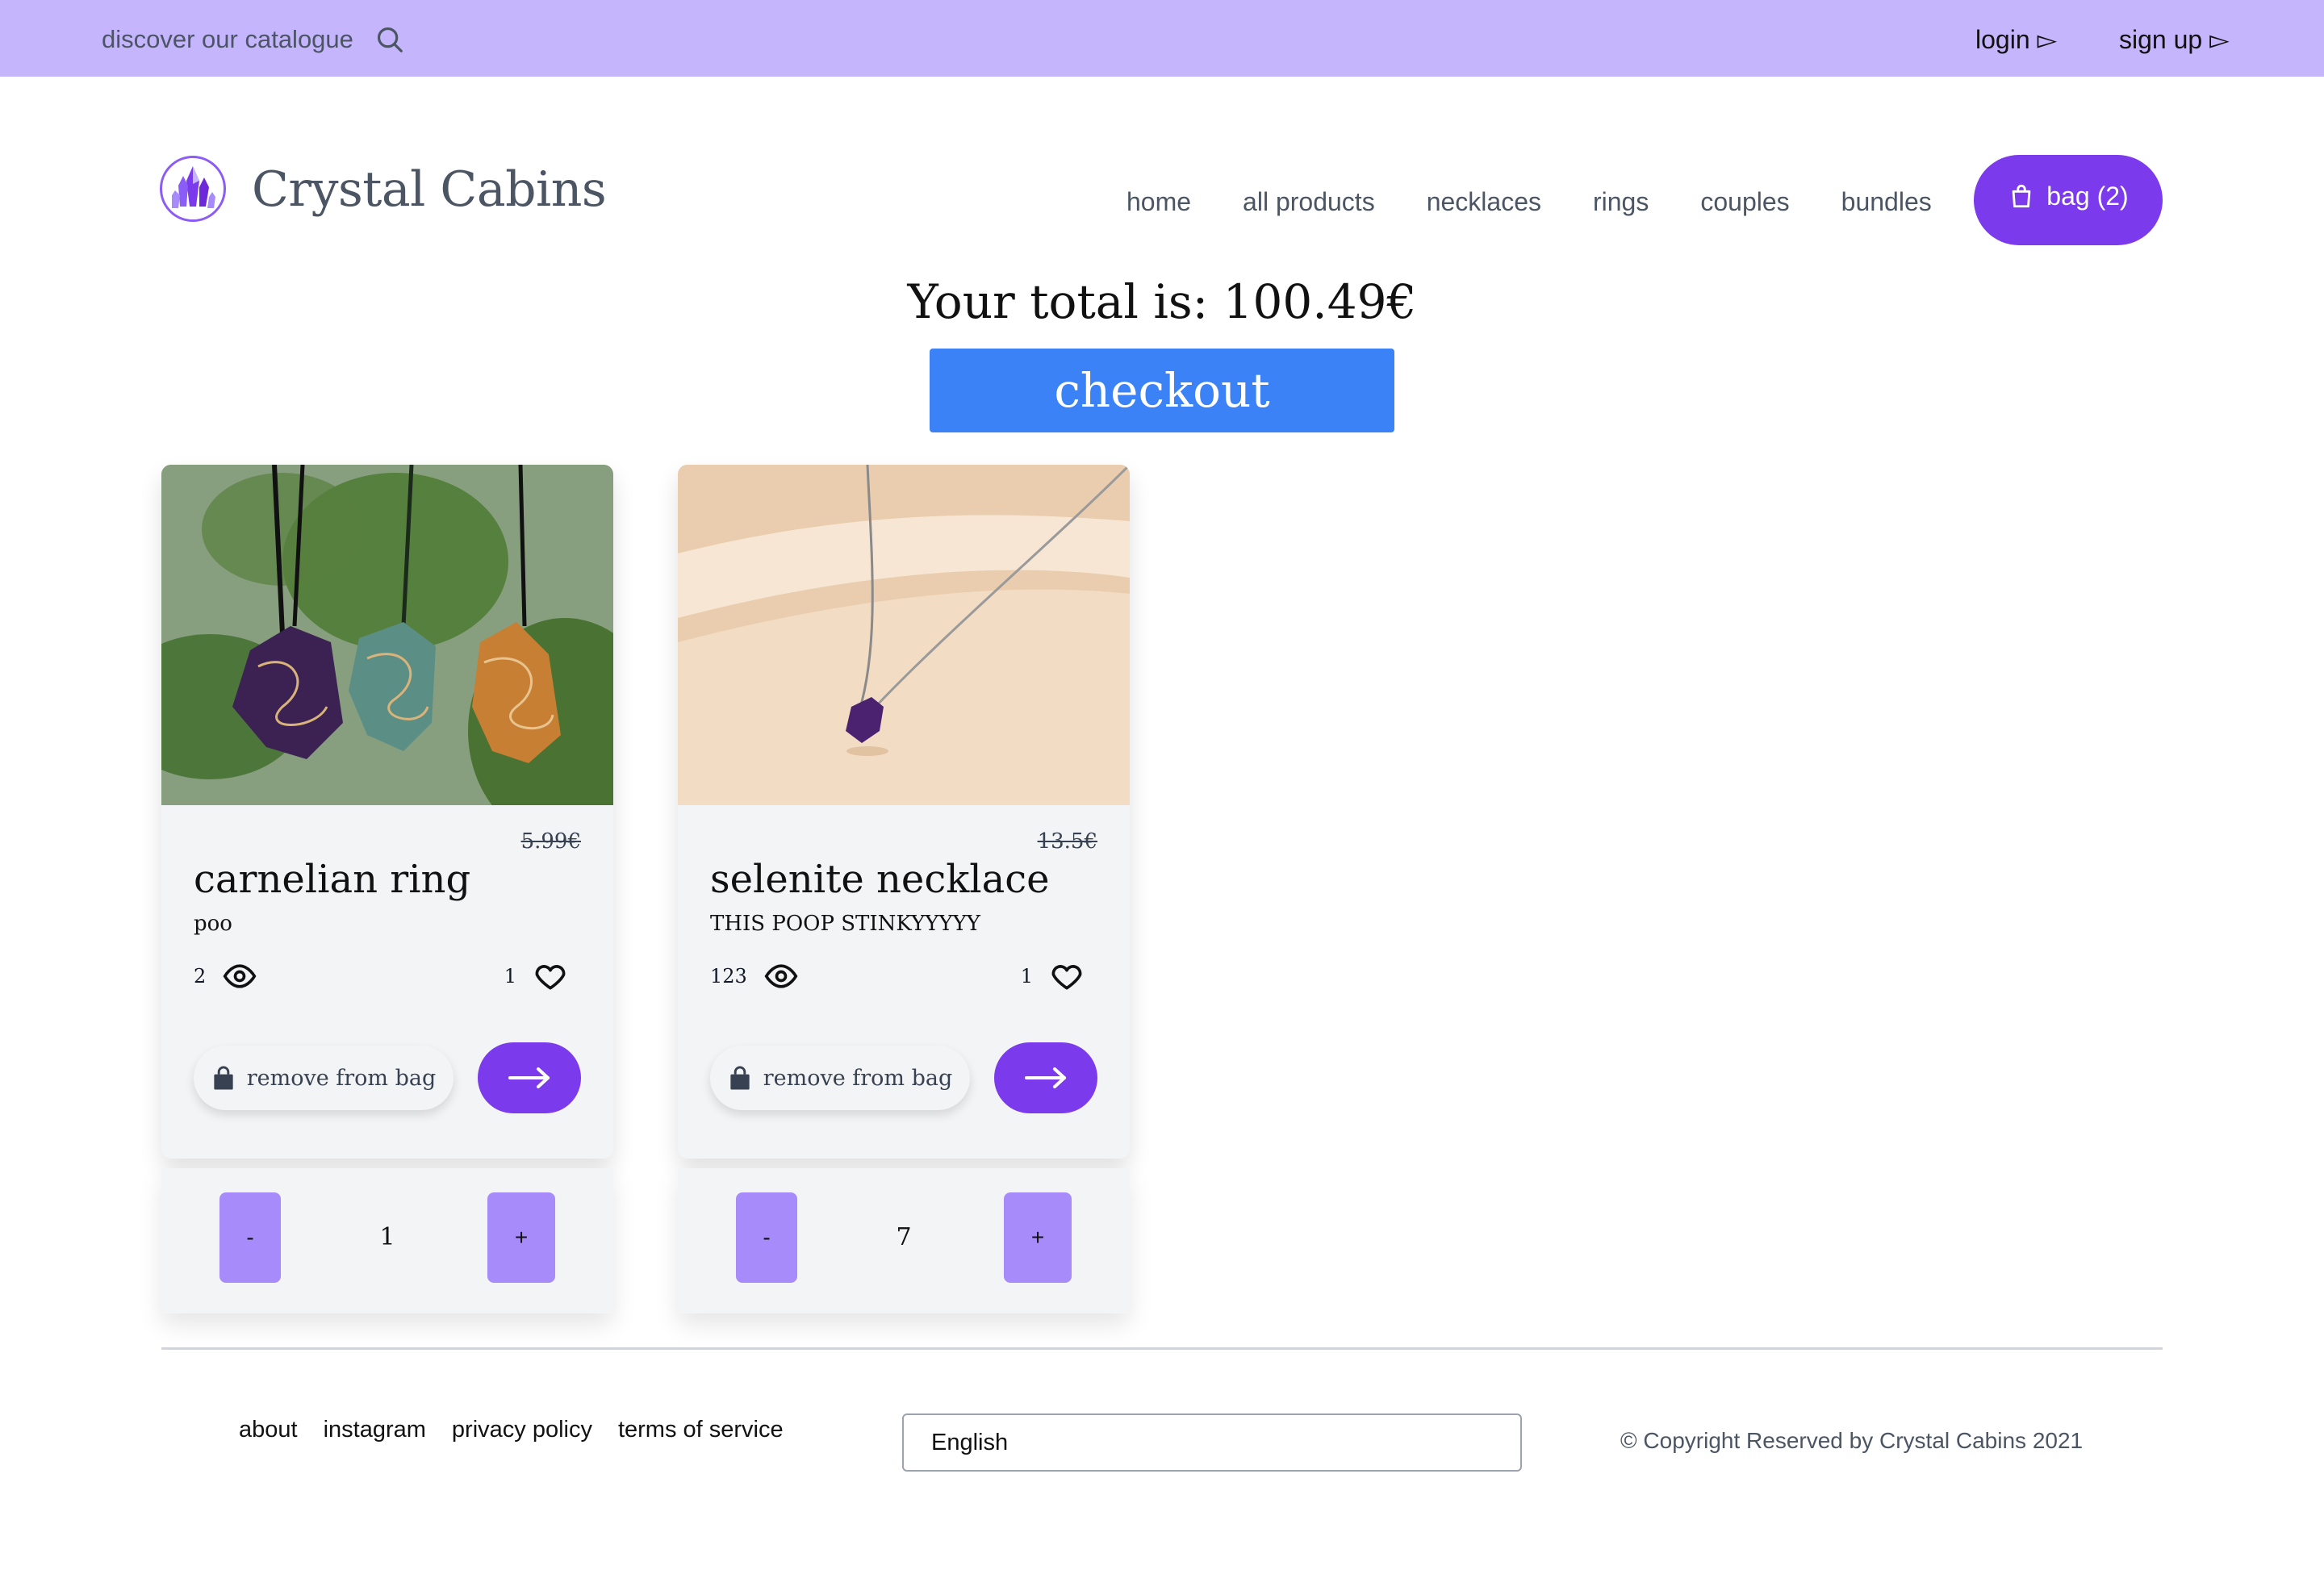 The image size is (2324, 1570). What do you see at coordinates (387, 1237) in the screenshot?
I see `quantity-value: 1` at bounding box center [387, 1237].